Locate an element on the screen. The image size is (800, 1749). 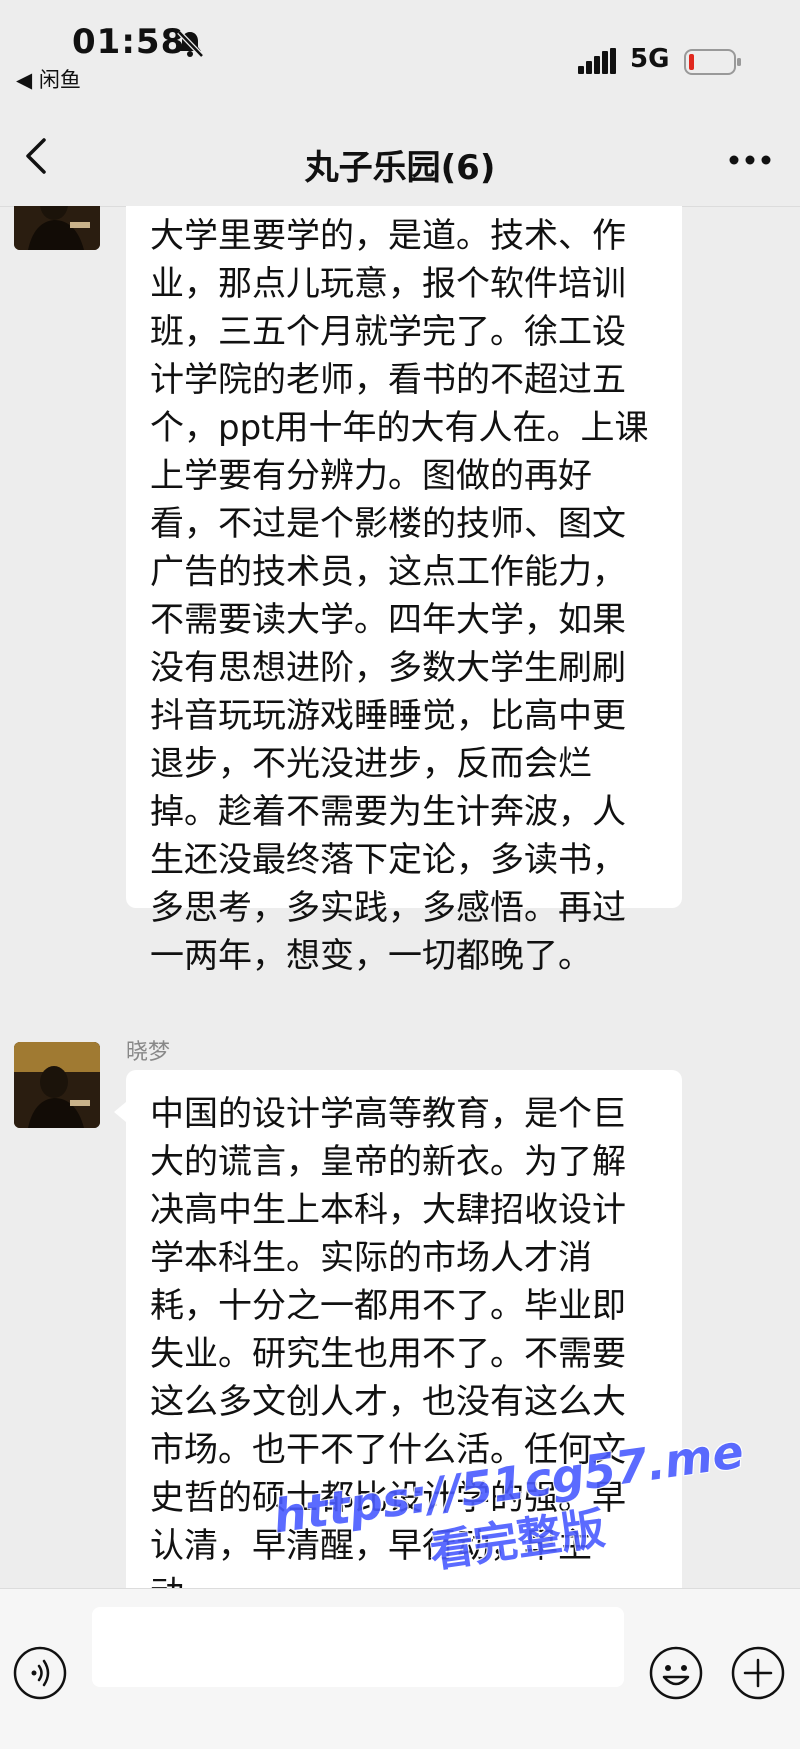
emoji-icon is located at coordinates (676, 1673).